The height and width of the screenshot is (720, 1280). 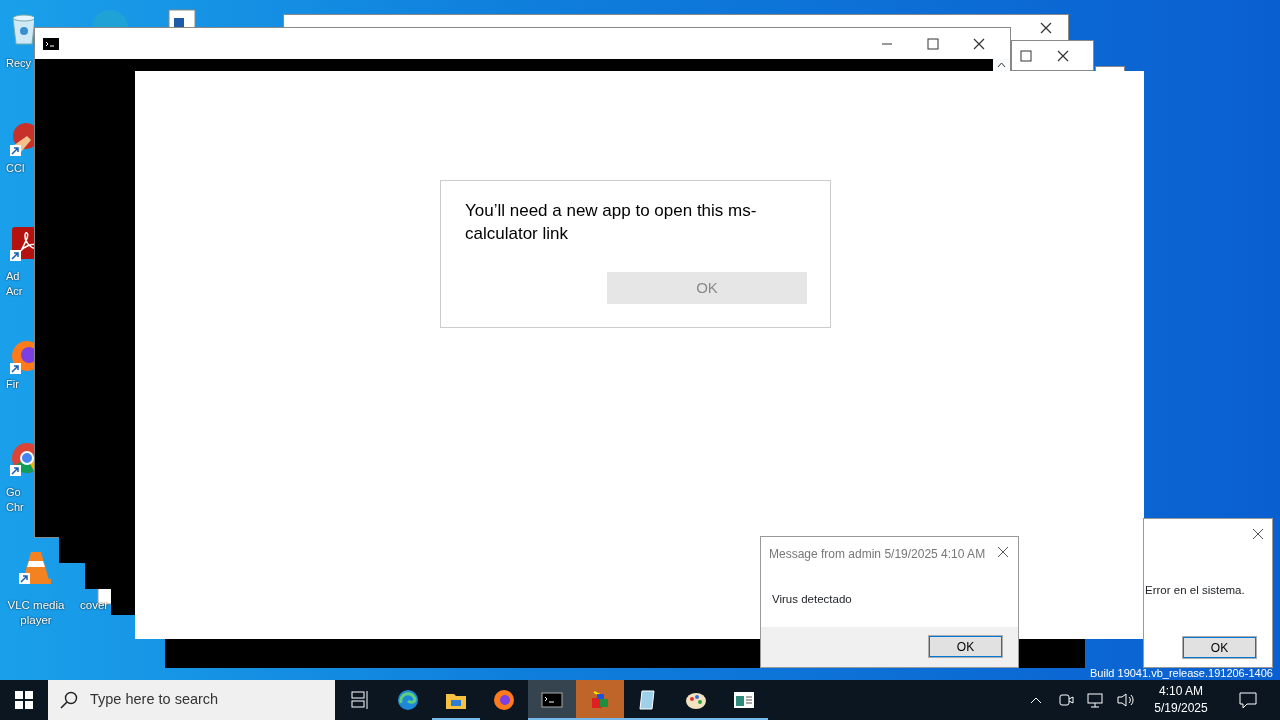 I want to click on desktop-icon-label: Ad Acr, so click(x=19, y=284).